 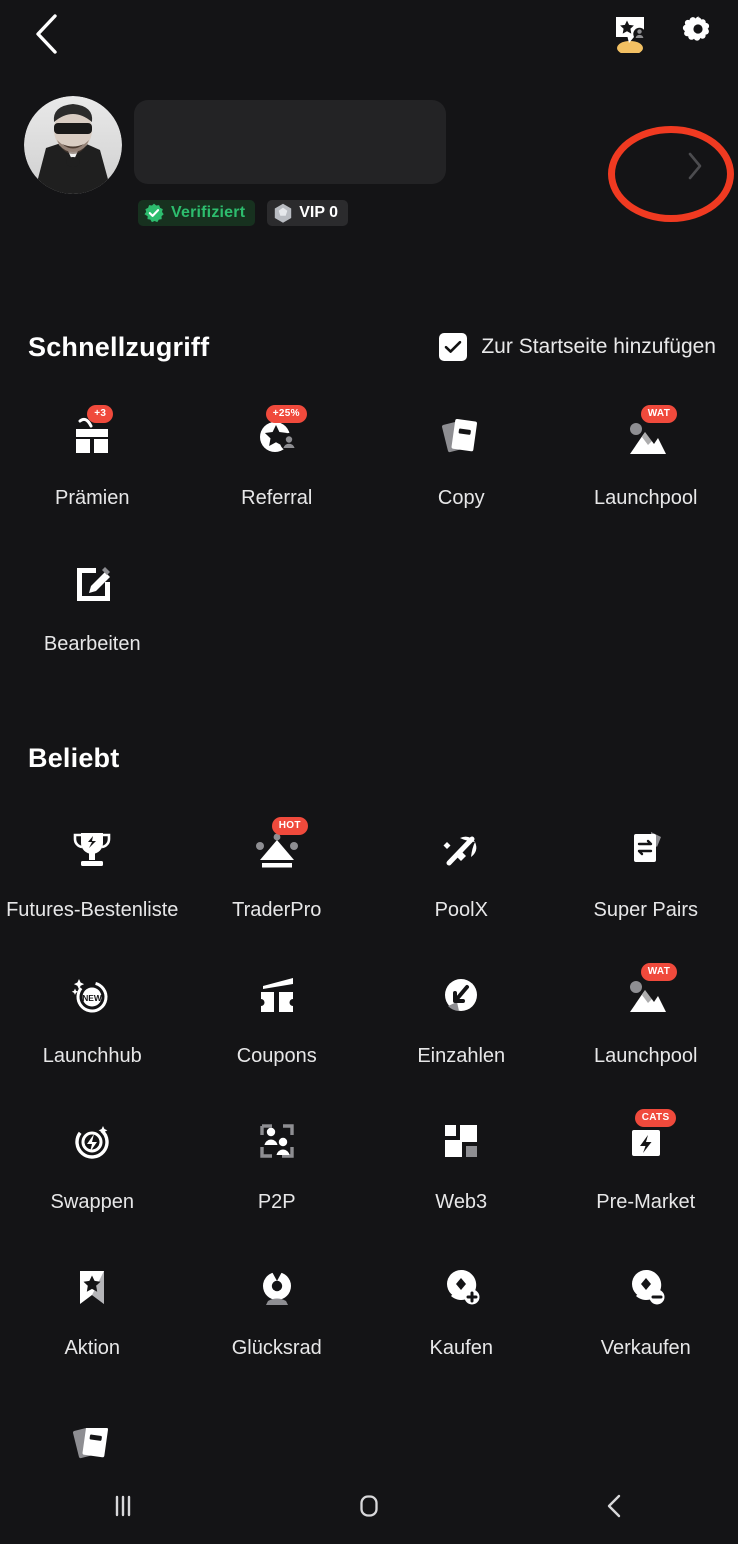 I want to click on section-title-quick-access: Schnellzugriff, so click(x=119, y=347).